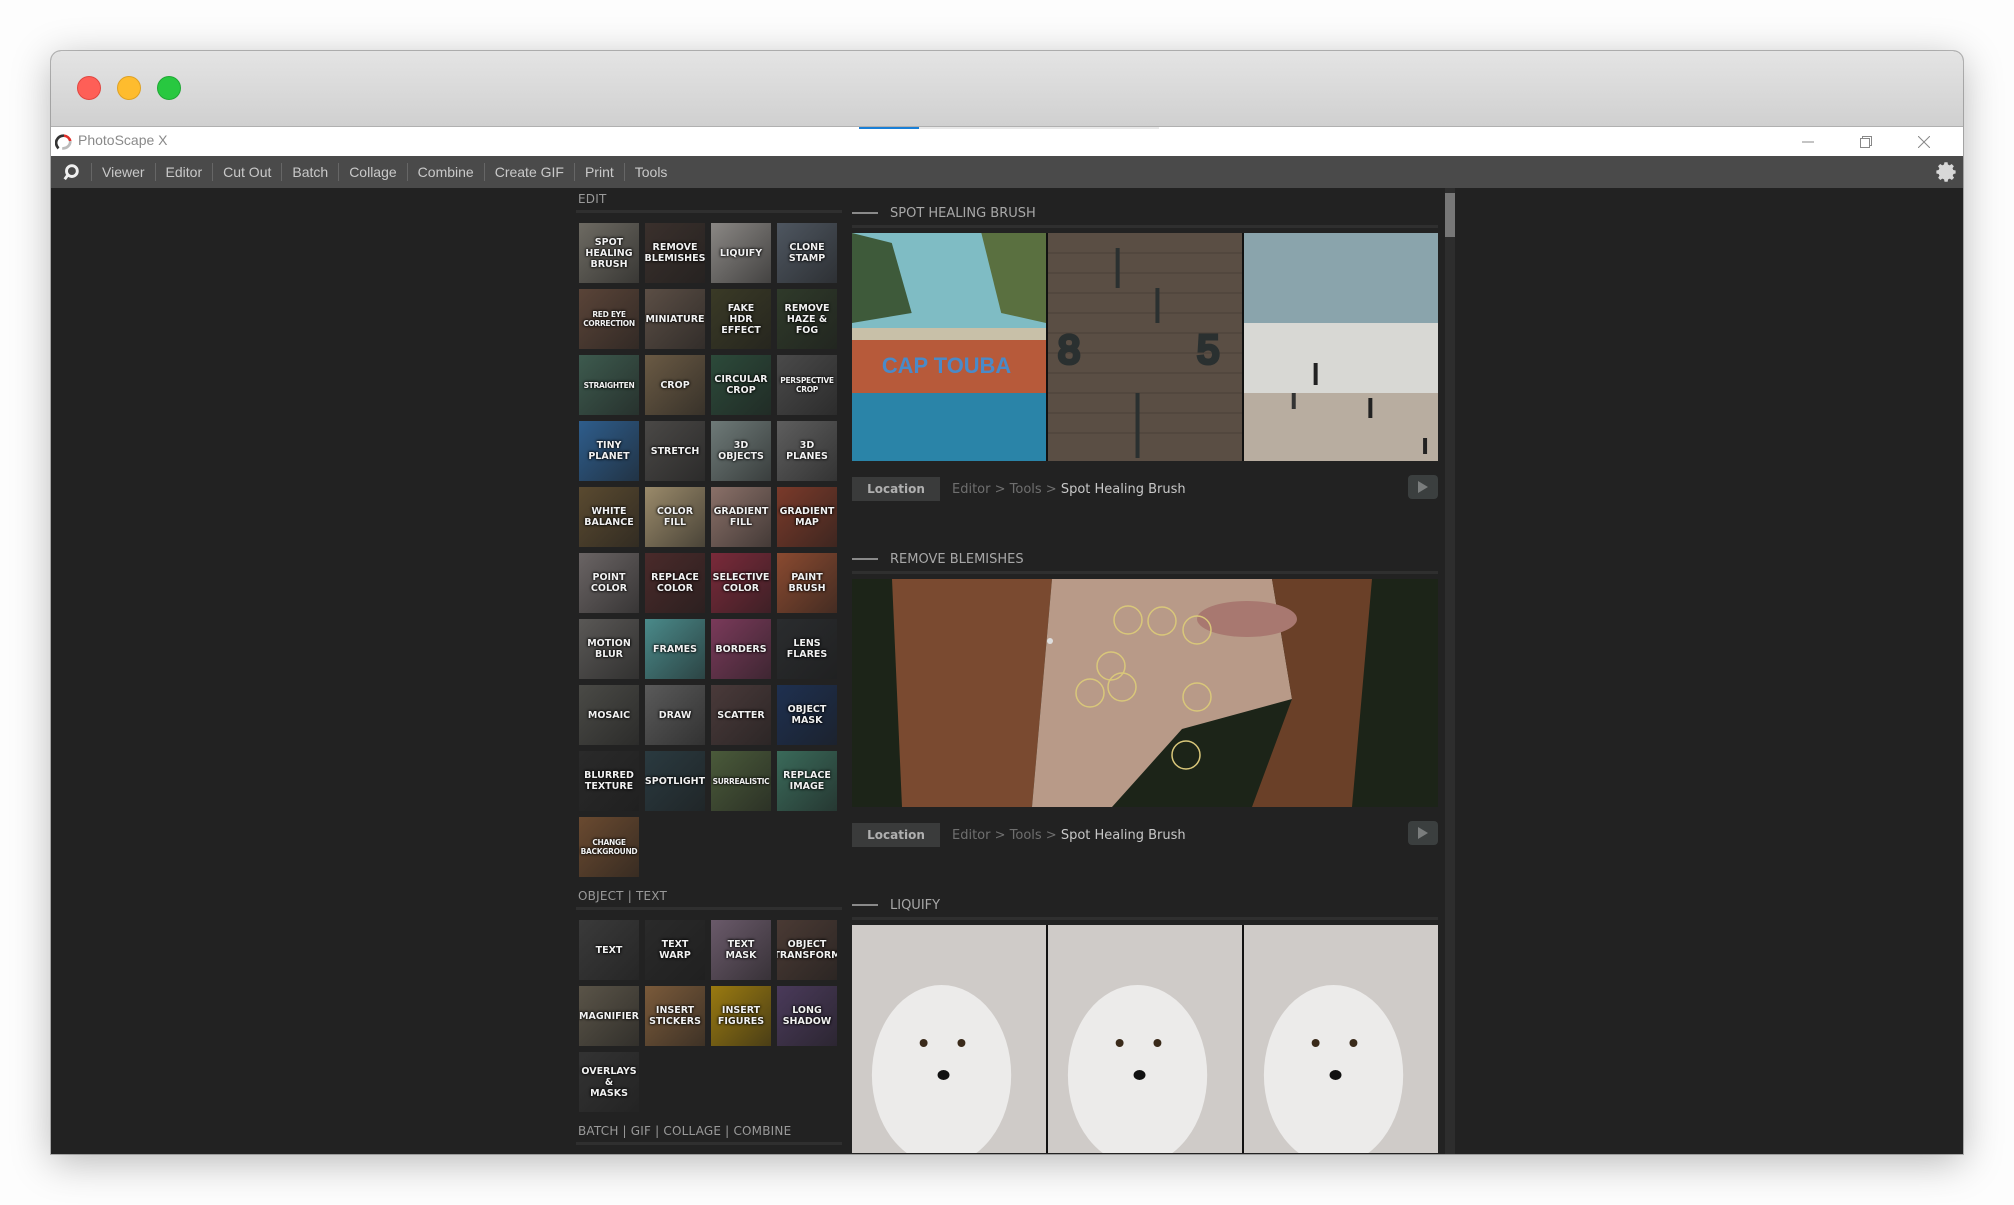 Image resolution: width=2014 pixels, height=1205 pixels. I want to click on photoscape-logo-icon, so click(71, 172).